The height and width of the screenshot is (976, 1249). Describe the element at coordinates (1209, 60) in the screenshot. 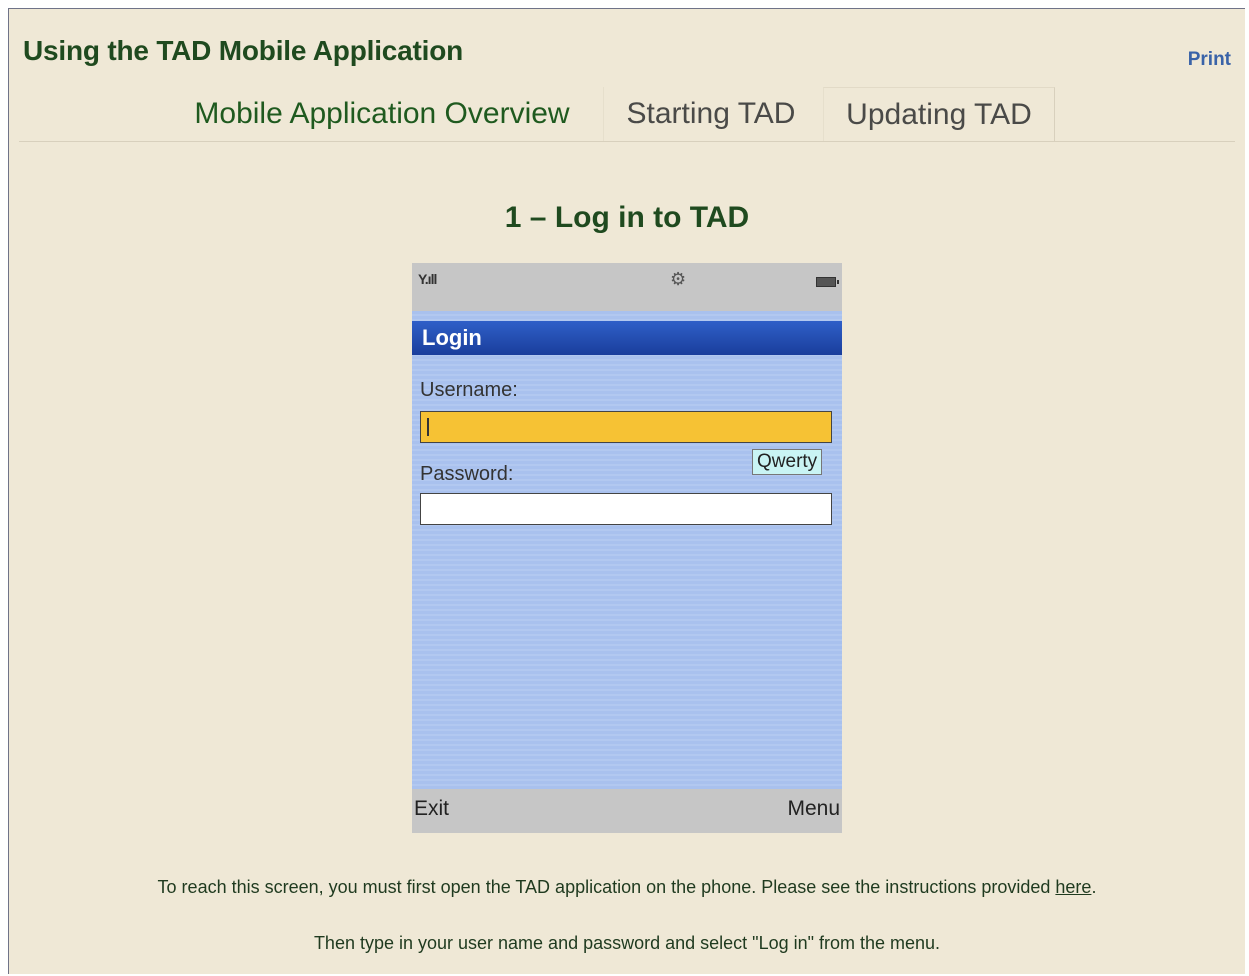

I see `print-link: Print` at that location.